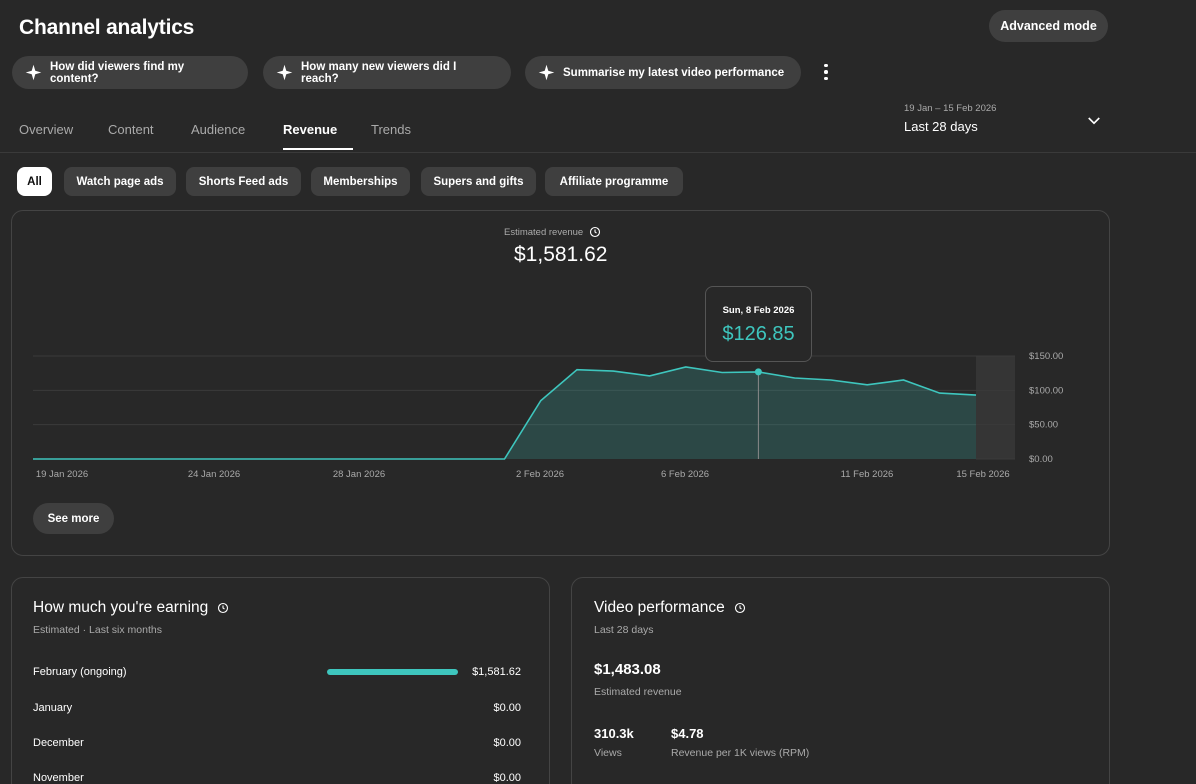 The image size is (1196, 784). Describe the element at coordinates (941, 126) in the screenshot. I see `date-period-selector: Last 28 days` at that location.